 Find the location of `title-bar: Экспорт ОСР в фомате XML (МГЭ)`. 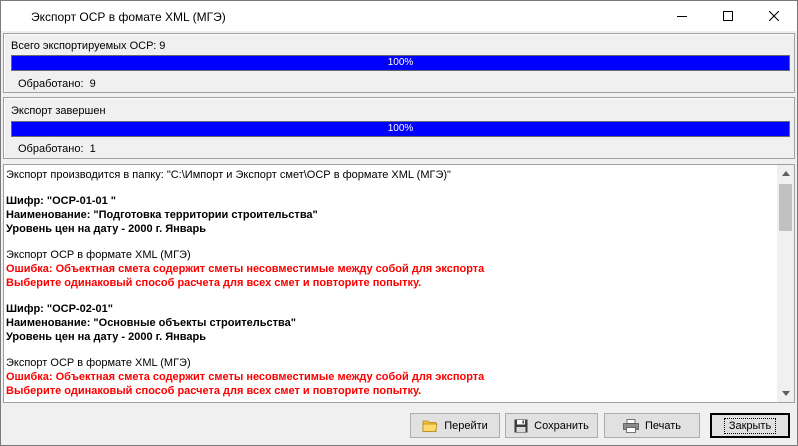

title-bar: Экспорт ОСР в фомате XML (МГЭ) is located at coordinates (399, 16).